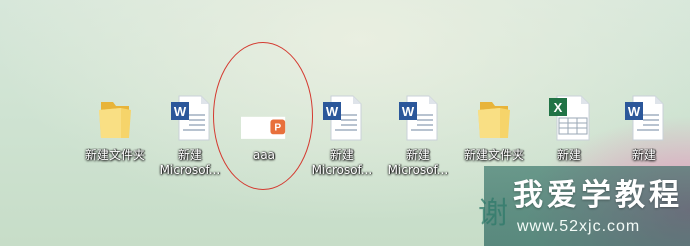 The image size is (690, 246). Describe the element at coordinates (493, 213) in the screenshot. I see `watermark-fragment: 谢` at that location.